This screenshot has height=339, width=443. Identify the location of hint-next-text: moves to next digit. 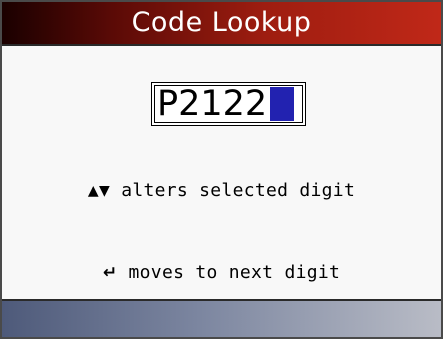
(234, 272).